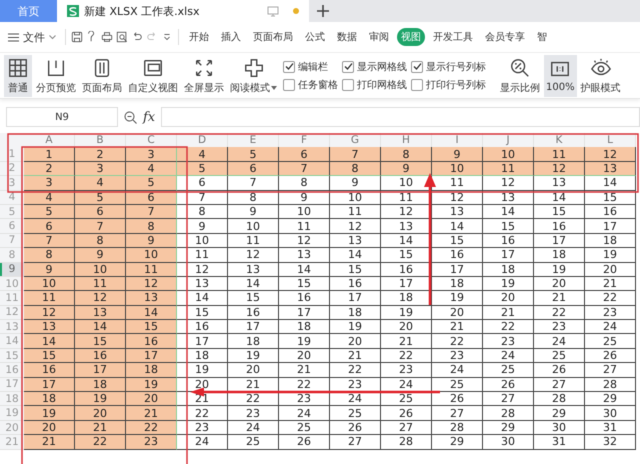 Image resolution: width=640 pixels, height=464 pixels. Describe the element at coordinates (52, 37) in the screenshot. I see `caret-icon` at that location.